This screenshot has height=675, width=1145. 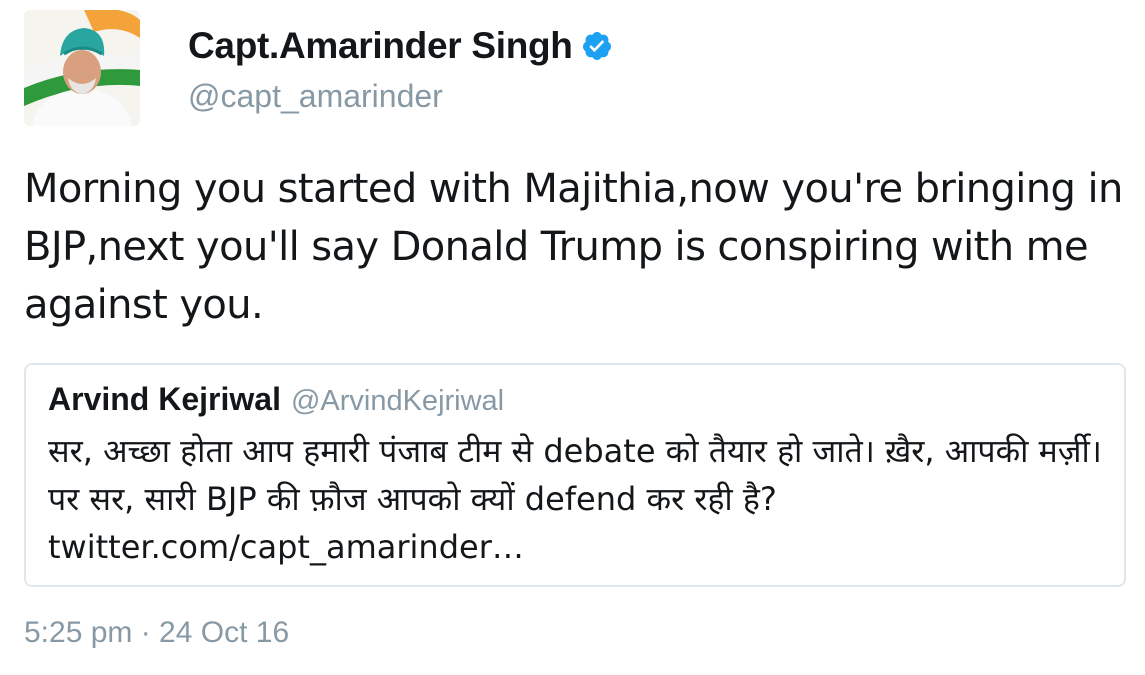 What do you see at coordinates (164, 399) in the screenshot?
I see `quoted-author-name: Arvind Kejriwal` at bounding box center [164, 399].